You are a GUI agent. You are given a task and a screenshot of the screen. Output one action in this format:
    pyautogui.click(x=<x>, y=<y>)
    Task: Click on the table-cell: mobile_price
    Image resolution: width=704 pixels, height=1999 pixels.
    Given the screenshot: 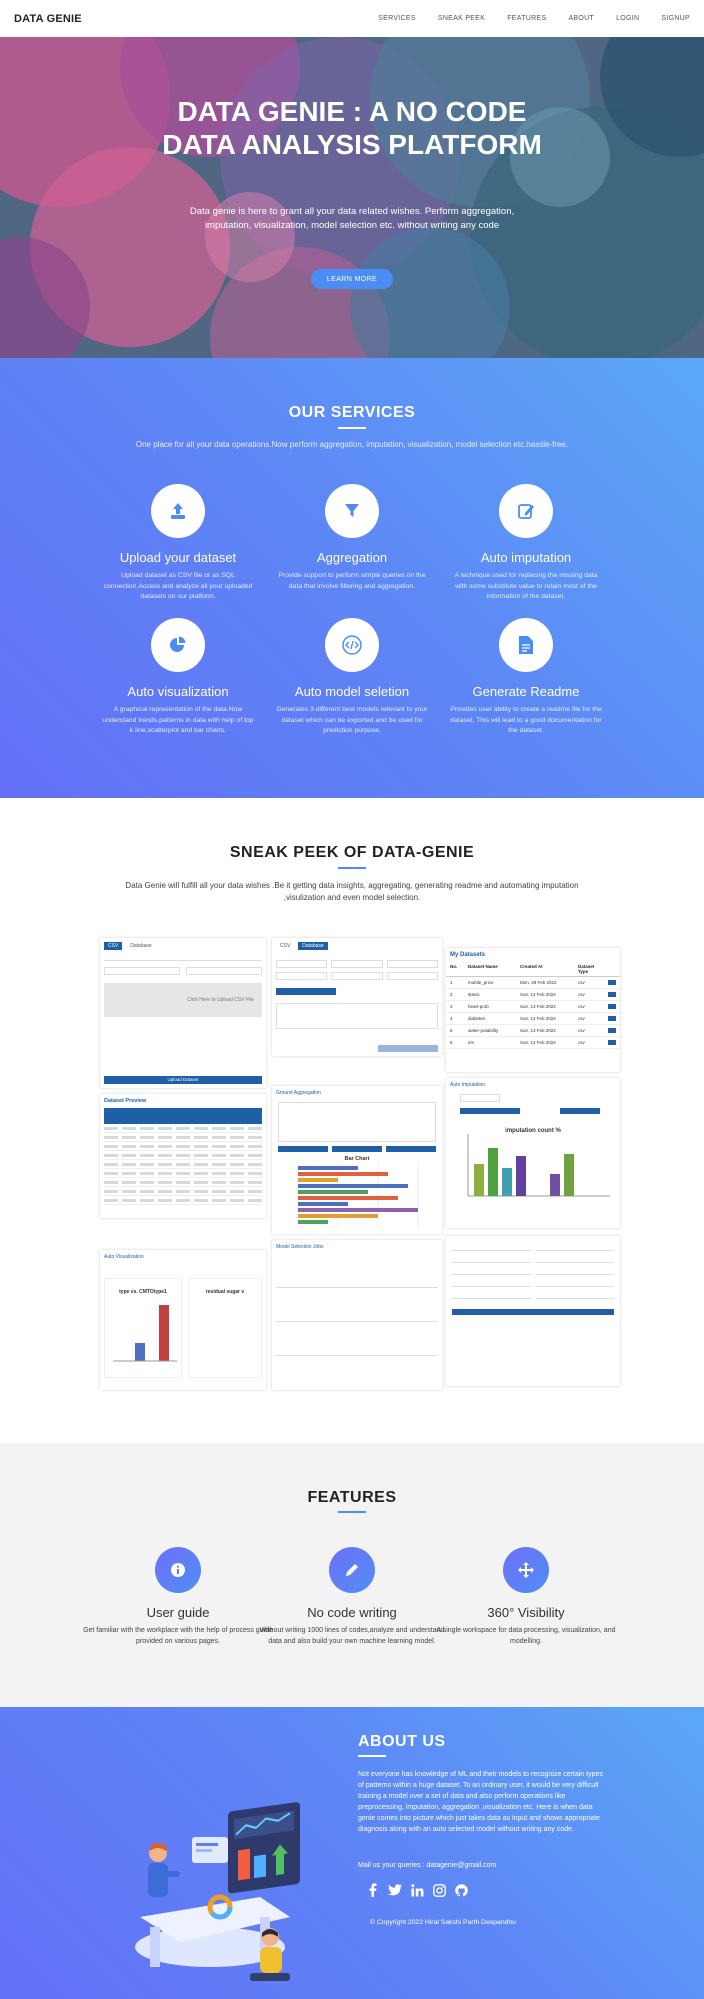 What is the action you would take?
    pyautogui.click(x=481, y=982)
    